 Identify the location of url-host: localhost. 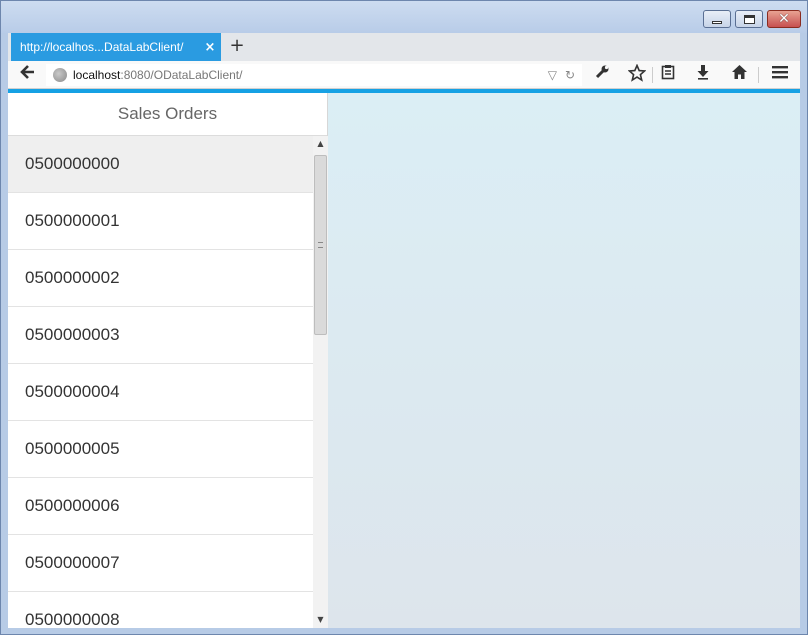
(97, 75).